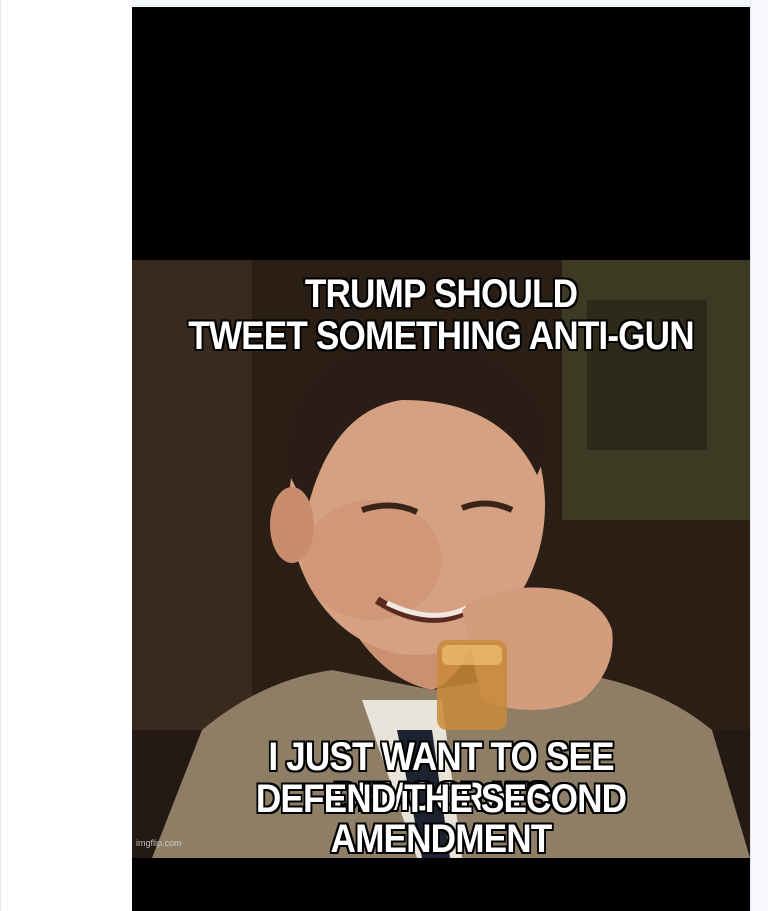 This screenshot has height=911, width=768. What do you see at coordinates (441, 336) in the screenshot?
I see `caption-top-line-2: TWEET SOMETHING ANTI-GUN` at bounding box center [441, 336].